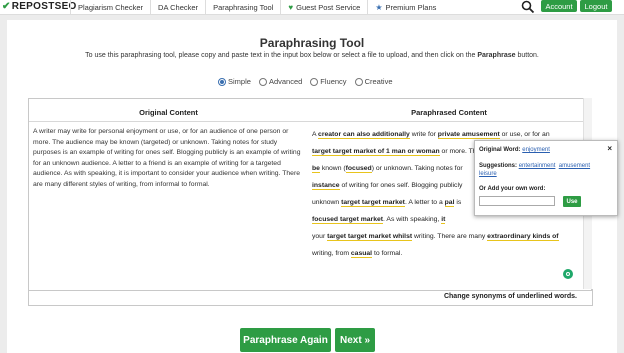 This screenshot has height=353, width=624. What do you see at coordinates (358, 169) in the screenshot?
I see `underlined-phrase: focused` at bounding box center [358, 169].